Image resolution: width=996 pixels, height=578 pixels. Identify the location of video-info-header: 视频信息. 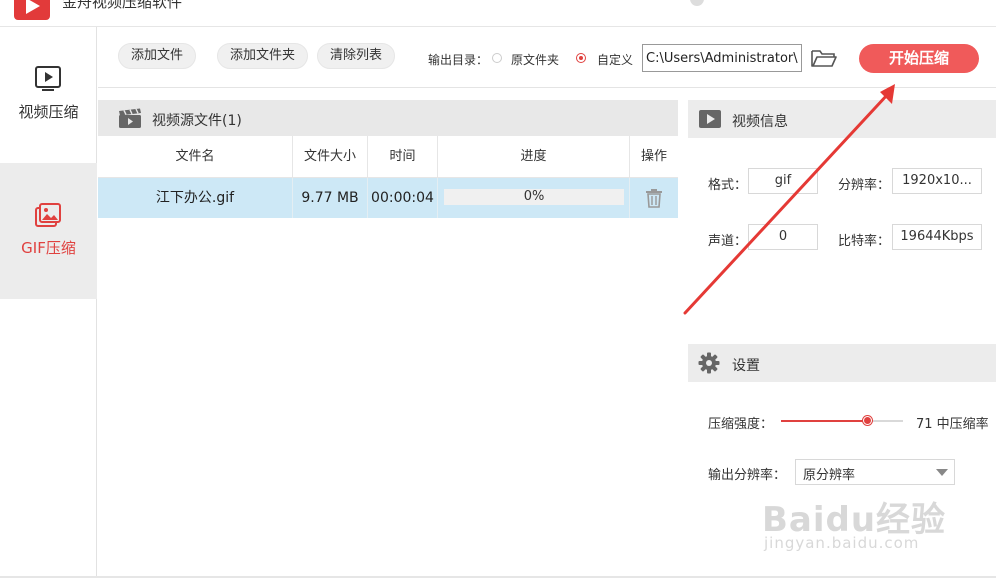
(842, 119).